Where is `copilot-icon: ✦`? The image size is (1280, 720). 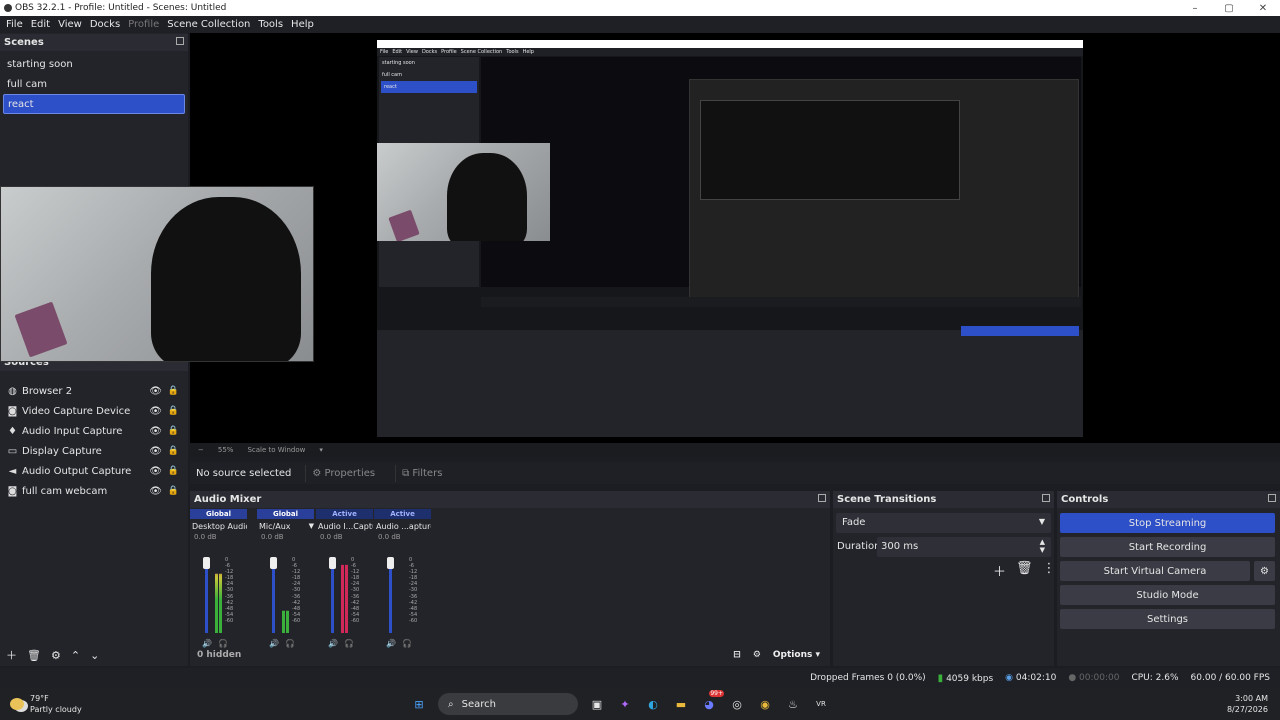 copilot-icon: ✦ is located at coordinates (625, 704).